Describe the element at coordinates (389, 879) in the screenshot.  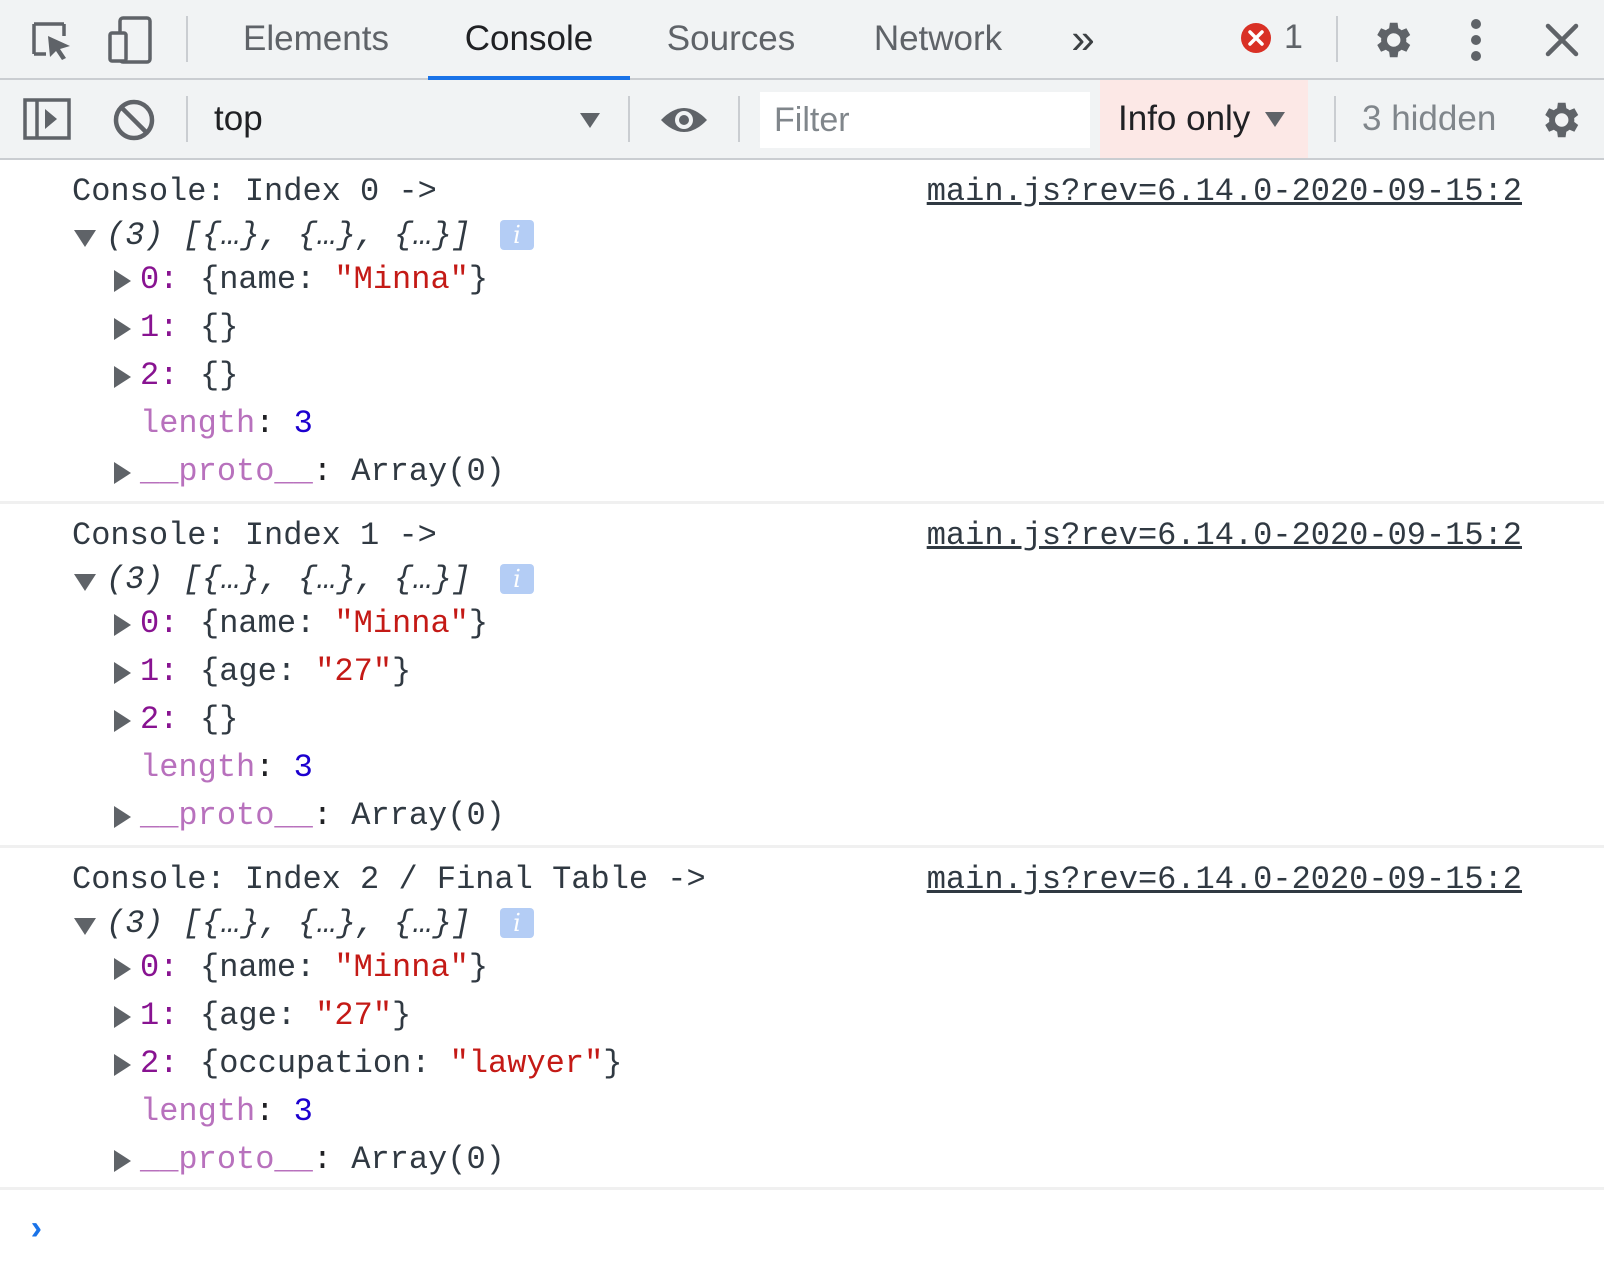
I see `message-text: Console: Index 2 / Final Table ->` at that location.